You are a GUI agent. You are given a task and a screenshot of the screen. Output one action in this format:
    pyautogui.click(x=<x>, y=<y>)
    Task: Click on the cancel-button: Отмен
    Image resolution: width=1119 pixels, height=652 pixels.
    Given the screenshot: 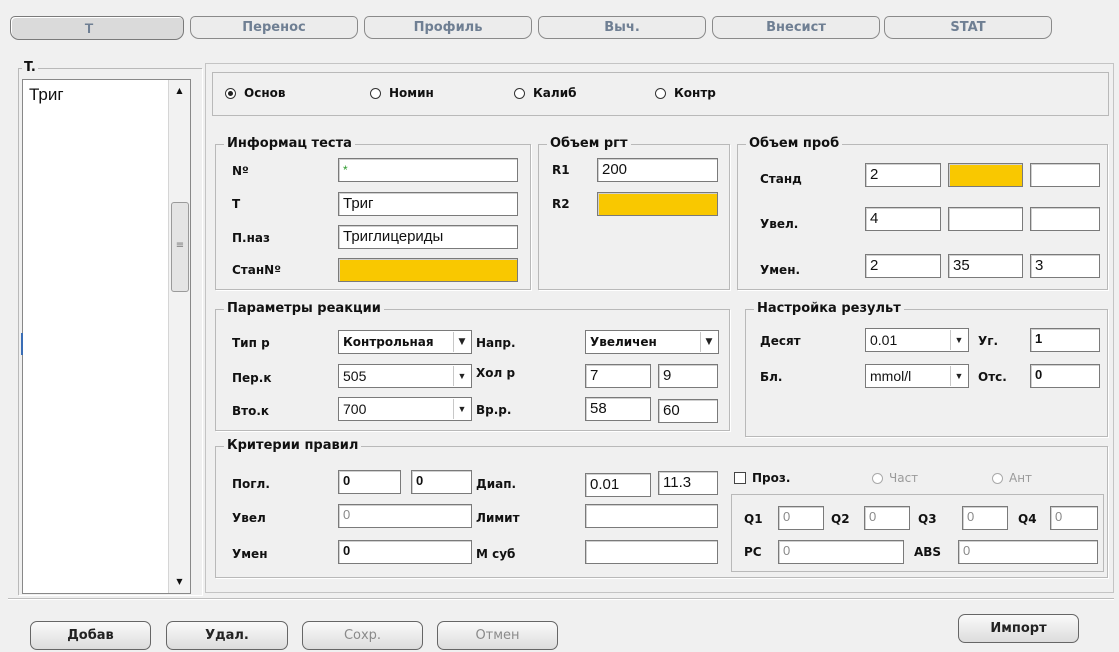 What is the action you would take?
    pyautogui.click(x=497, y=635)
    